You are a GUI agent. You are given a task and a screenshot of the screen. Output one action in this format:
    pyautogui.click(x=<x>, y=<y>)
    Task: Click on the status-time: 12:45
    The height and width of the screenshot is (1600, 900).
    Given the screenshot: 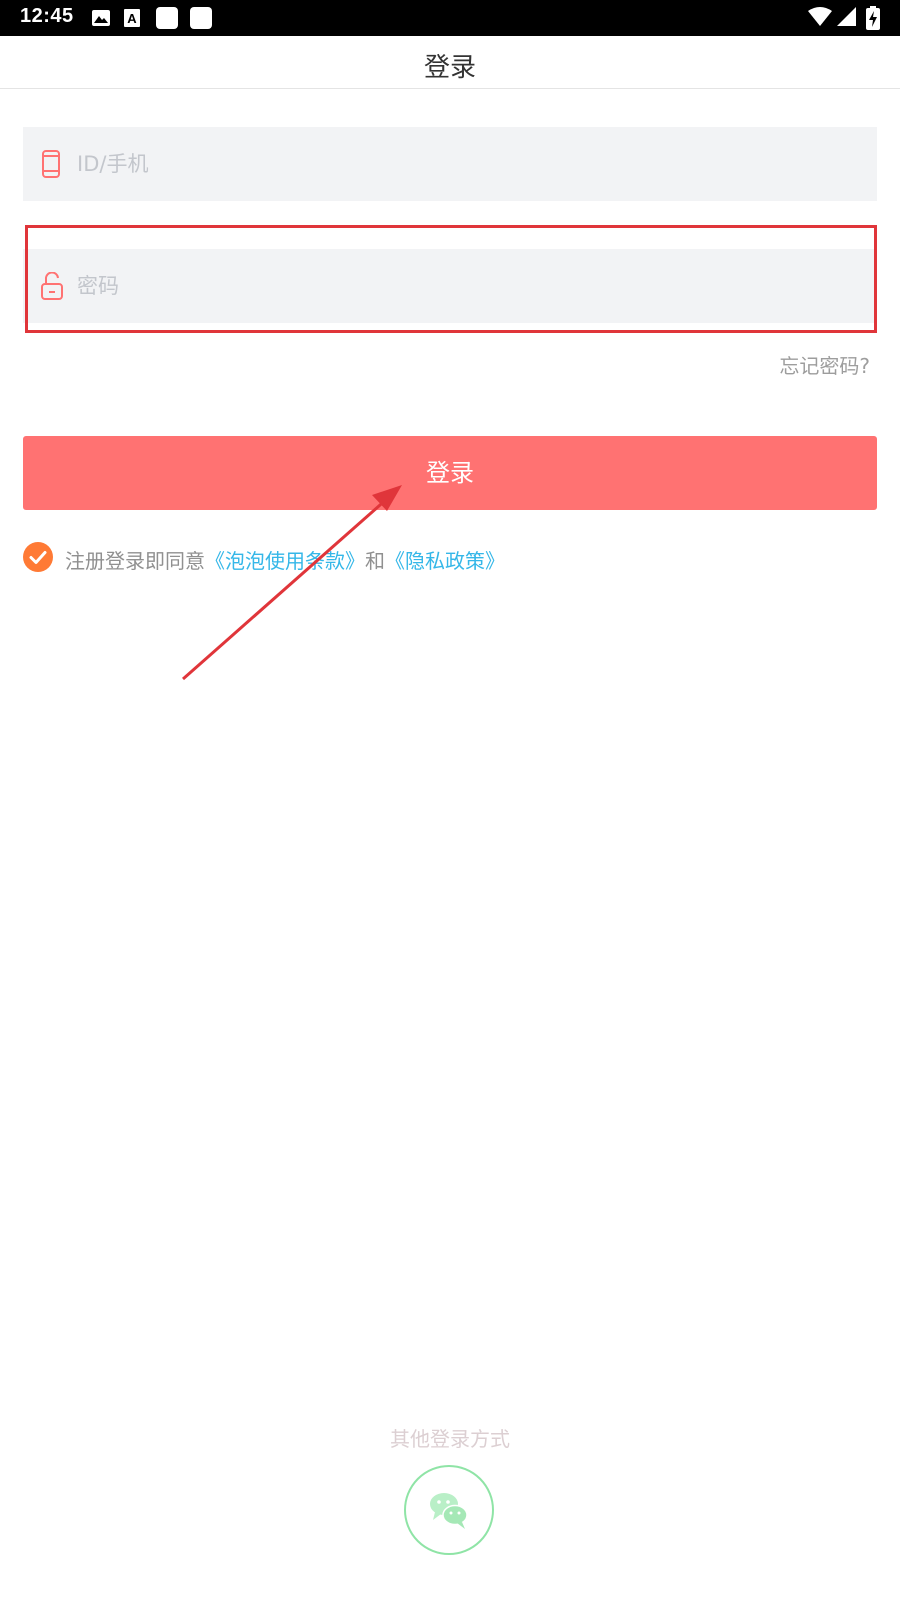 What is the action you would take?
    pyautogui.click(x=47, y=16)
    